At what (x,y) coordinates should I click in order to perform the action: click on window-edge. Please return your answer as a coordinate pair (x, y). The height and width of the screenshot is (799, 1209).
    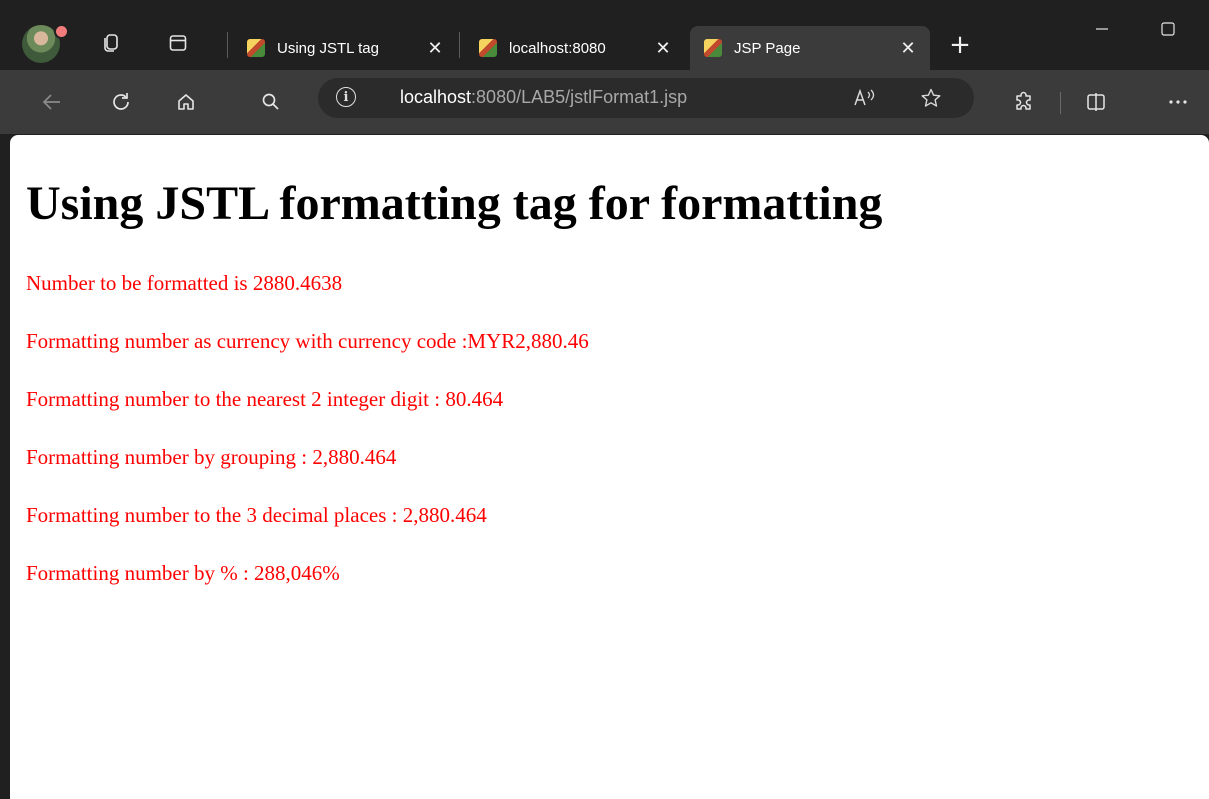
    Looking at the image, I should click on (5, 467).